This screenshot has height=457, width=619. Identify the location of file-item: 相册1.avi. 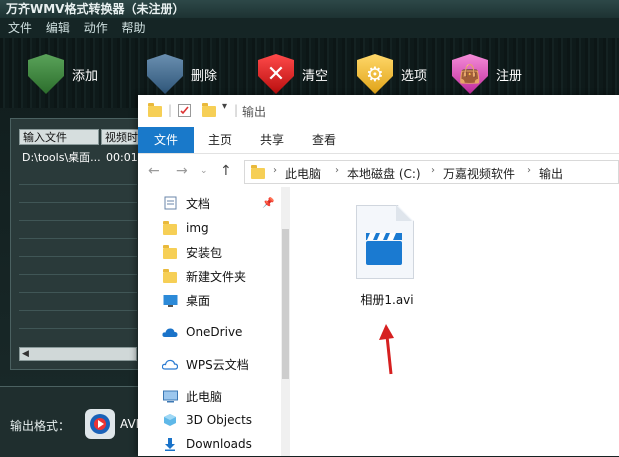
(387, 260).